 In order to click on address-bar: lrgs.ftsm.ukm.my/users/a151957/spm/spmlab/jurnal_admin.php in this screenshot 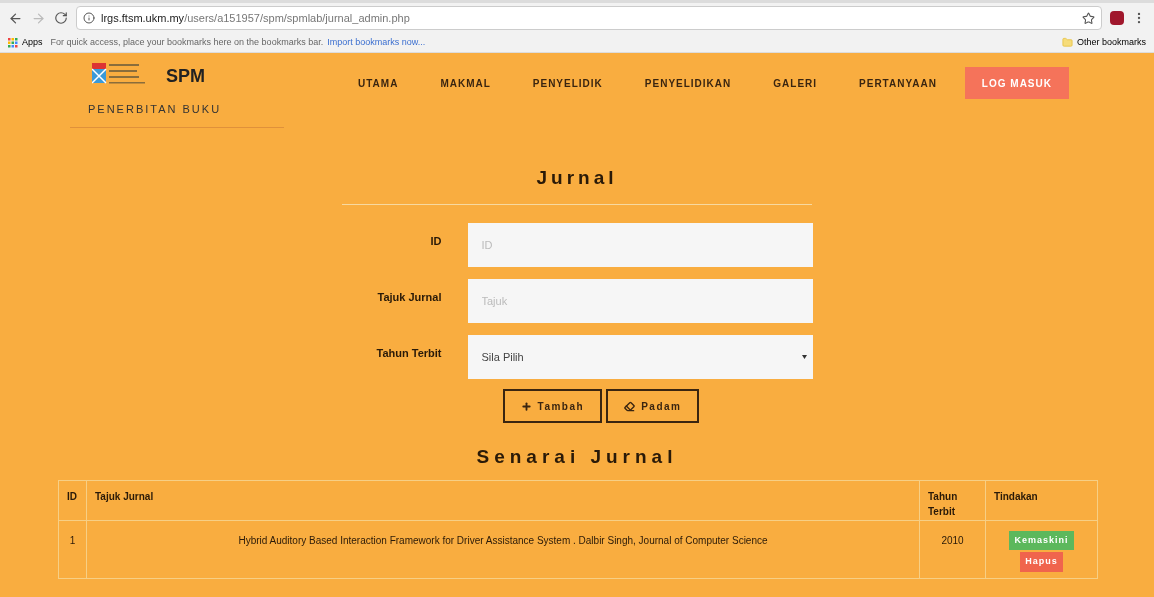, I will do `click(589, 18)`.